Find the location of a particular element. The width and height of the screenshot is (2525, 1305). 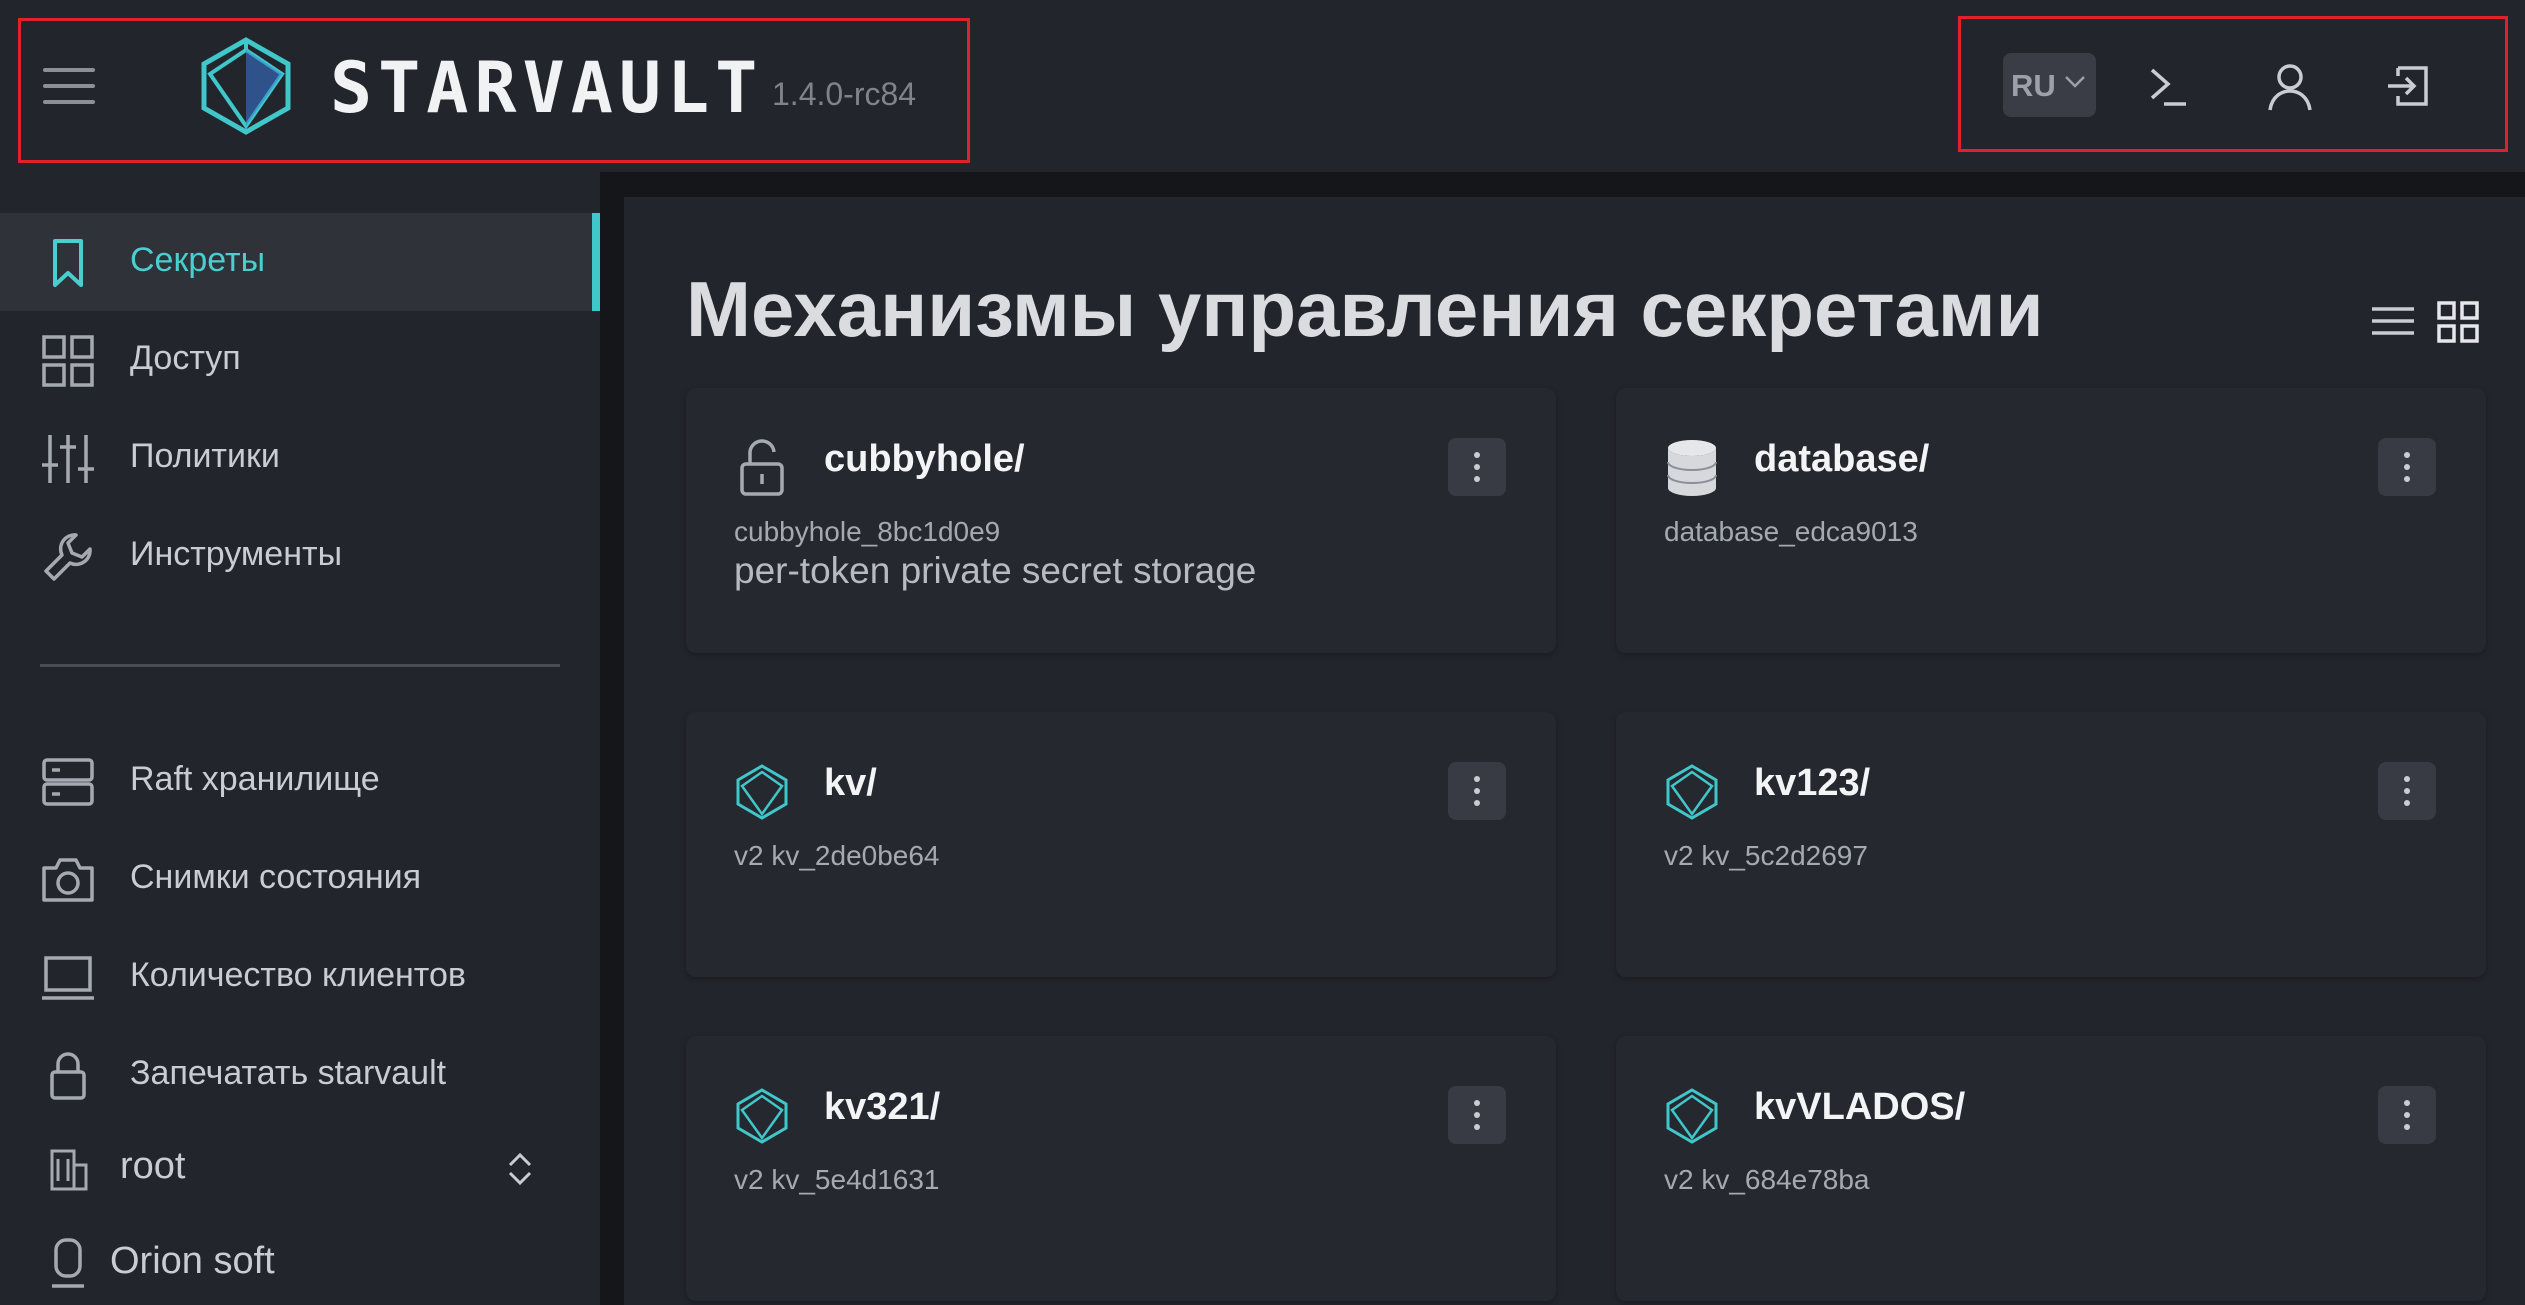

sidebar-item-access: Доступ is located at coordinates (300, 360).